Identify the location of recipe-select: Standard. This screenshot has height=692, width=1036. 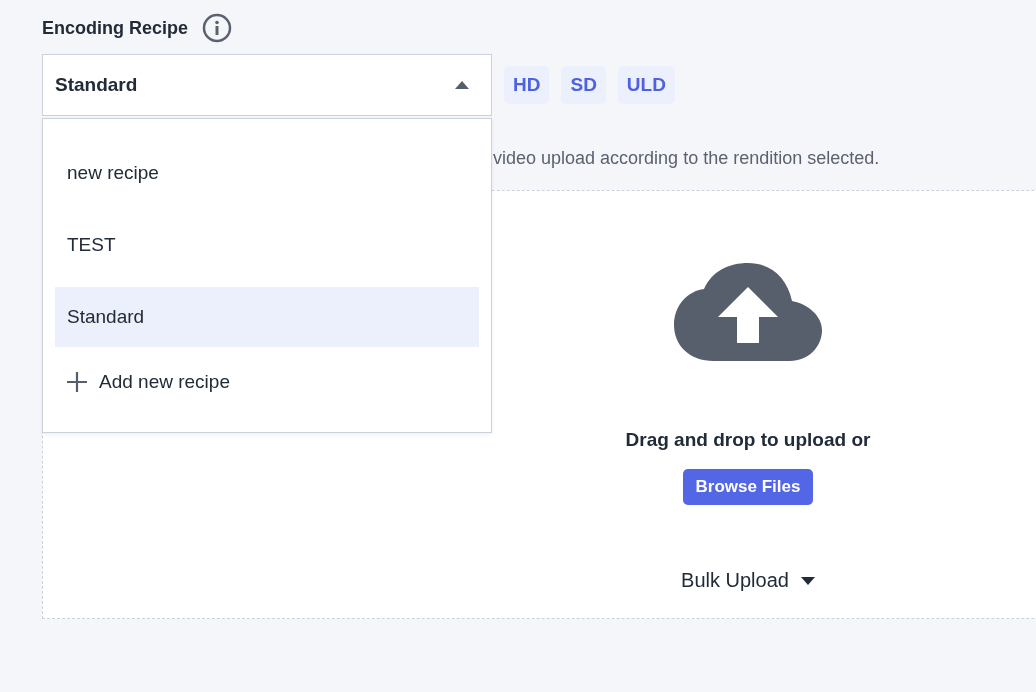
(267, 85).